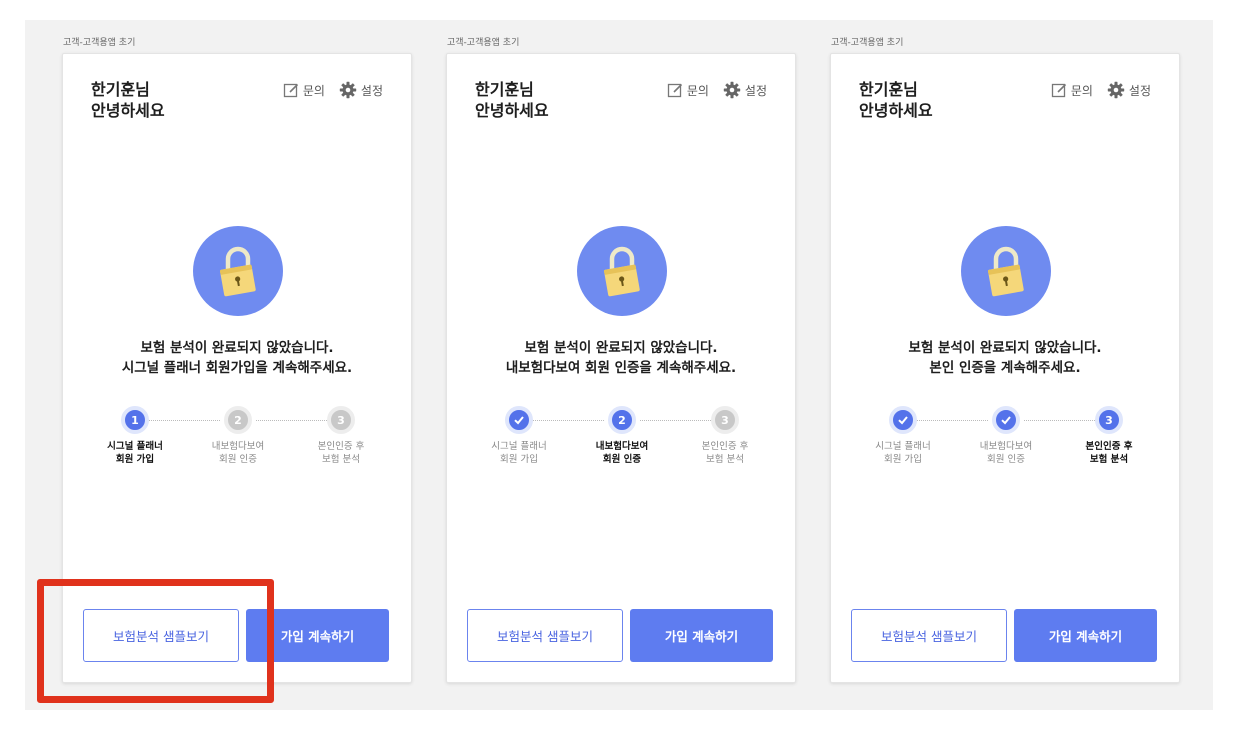 The image size is (1240, 740). I want to click on step-1-label: 시그널 플래너회원 가입, so click(519, 453).